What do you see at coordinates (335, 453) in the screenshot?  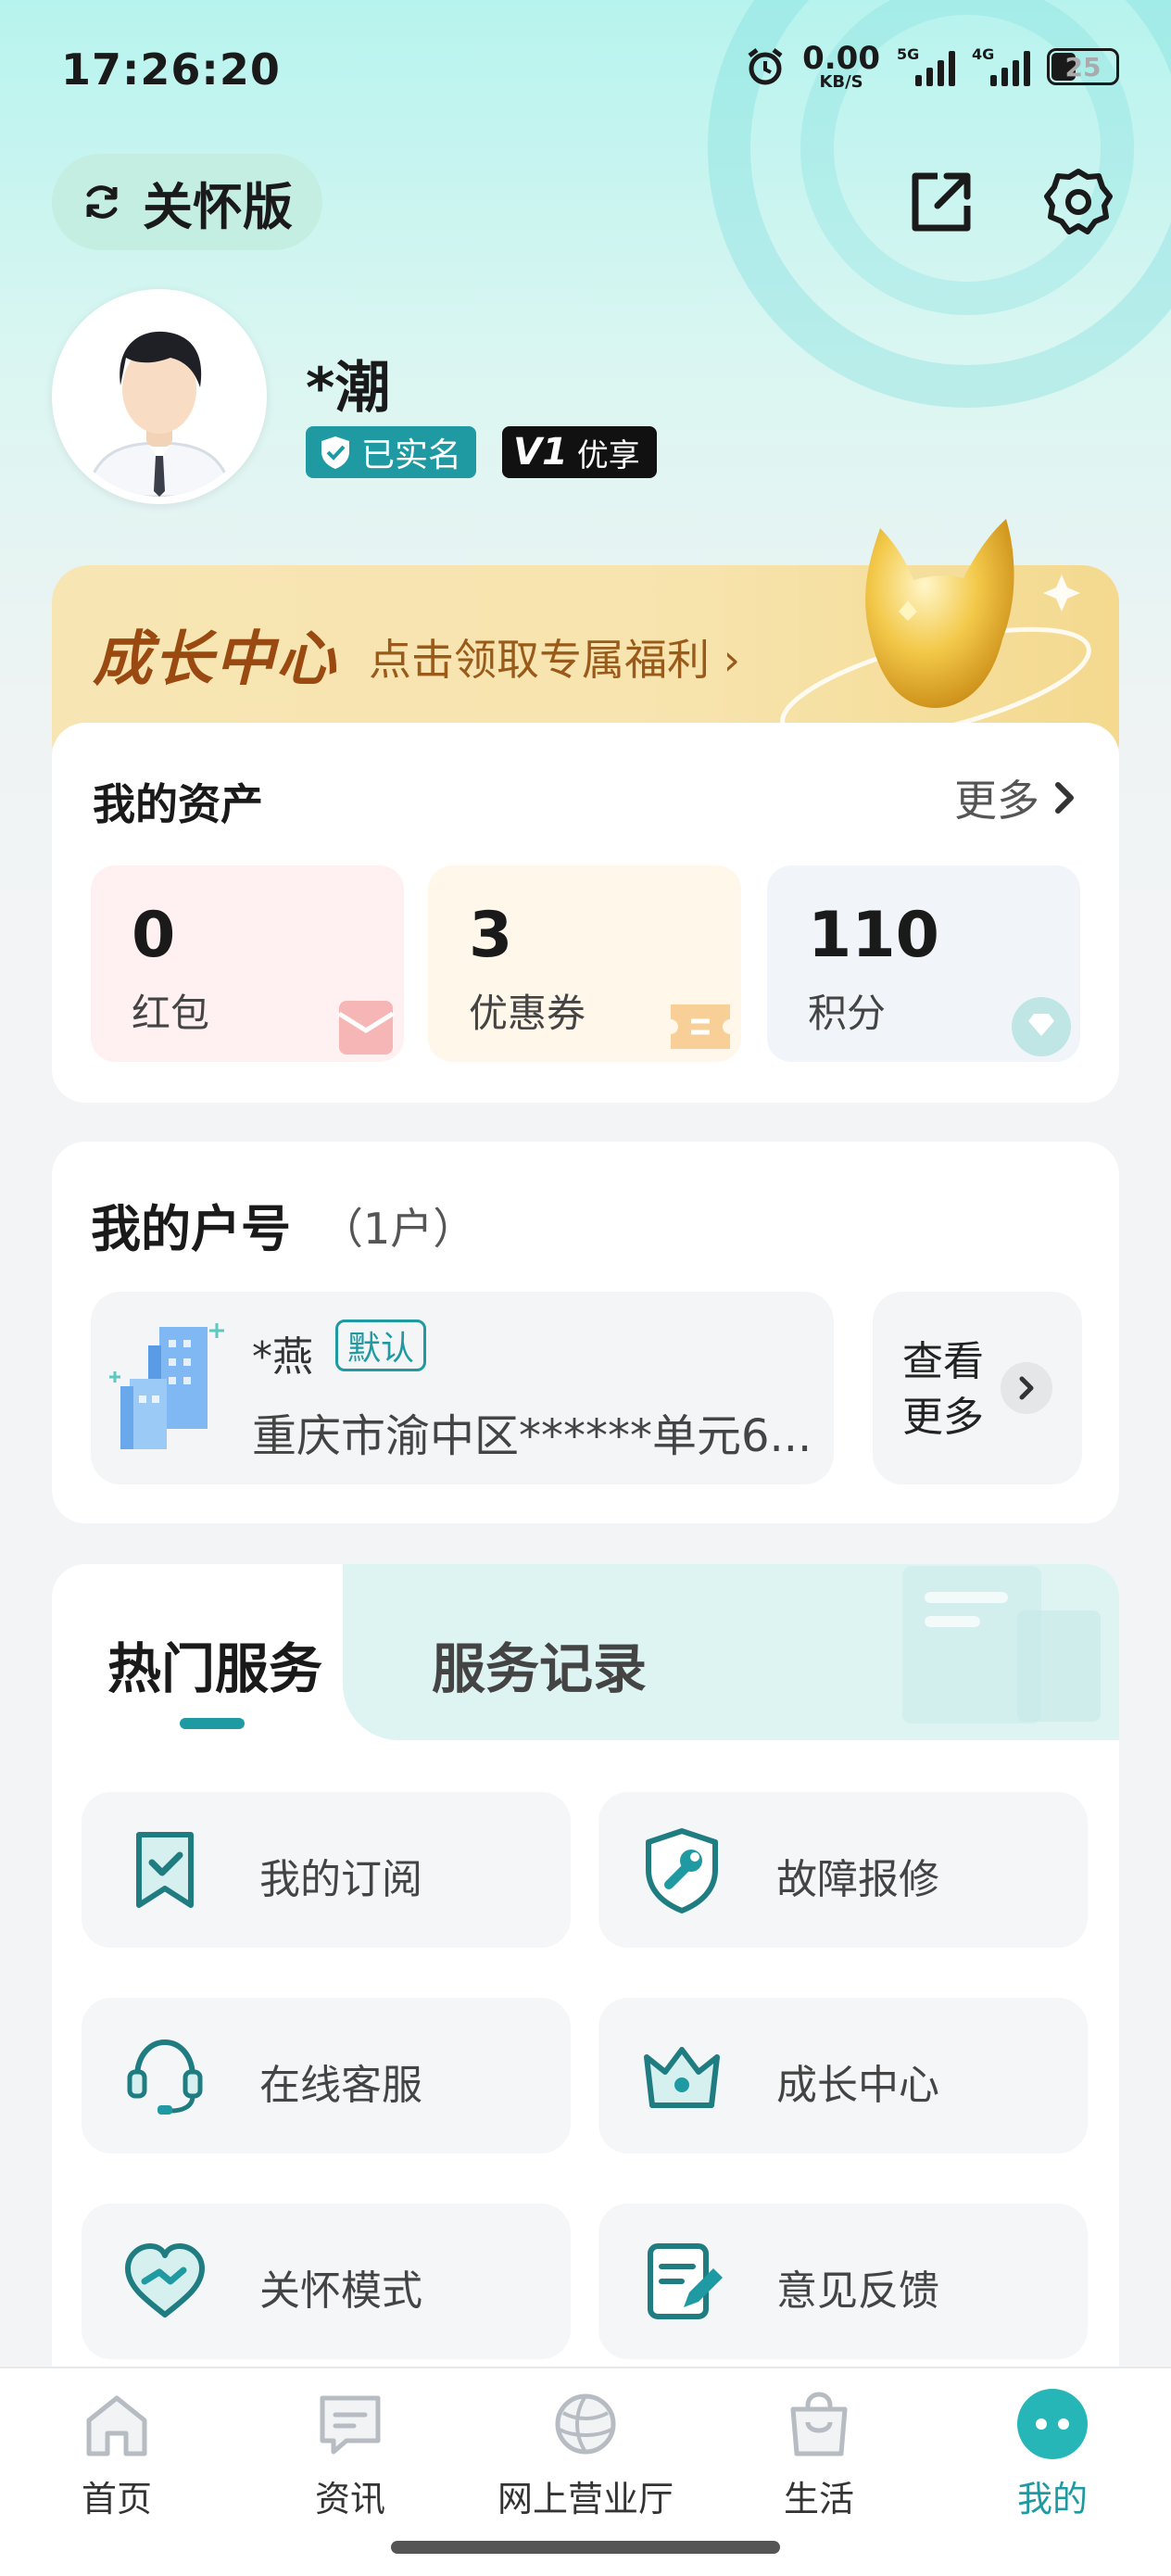 I see `shield-check-icon` at bounding box center [335, 453].